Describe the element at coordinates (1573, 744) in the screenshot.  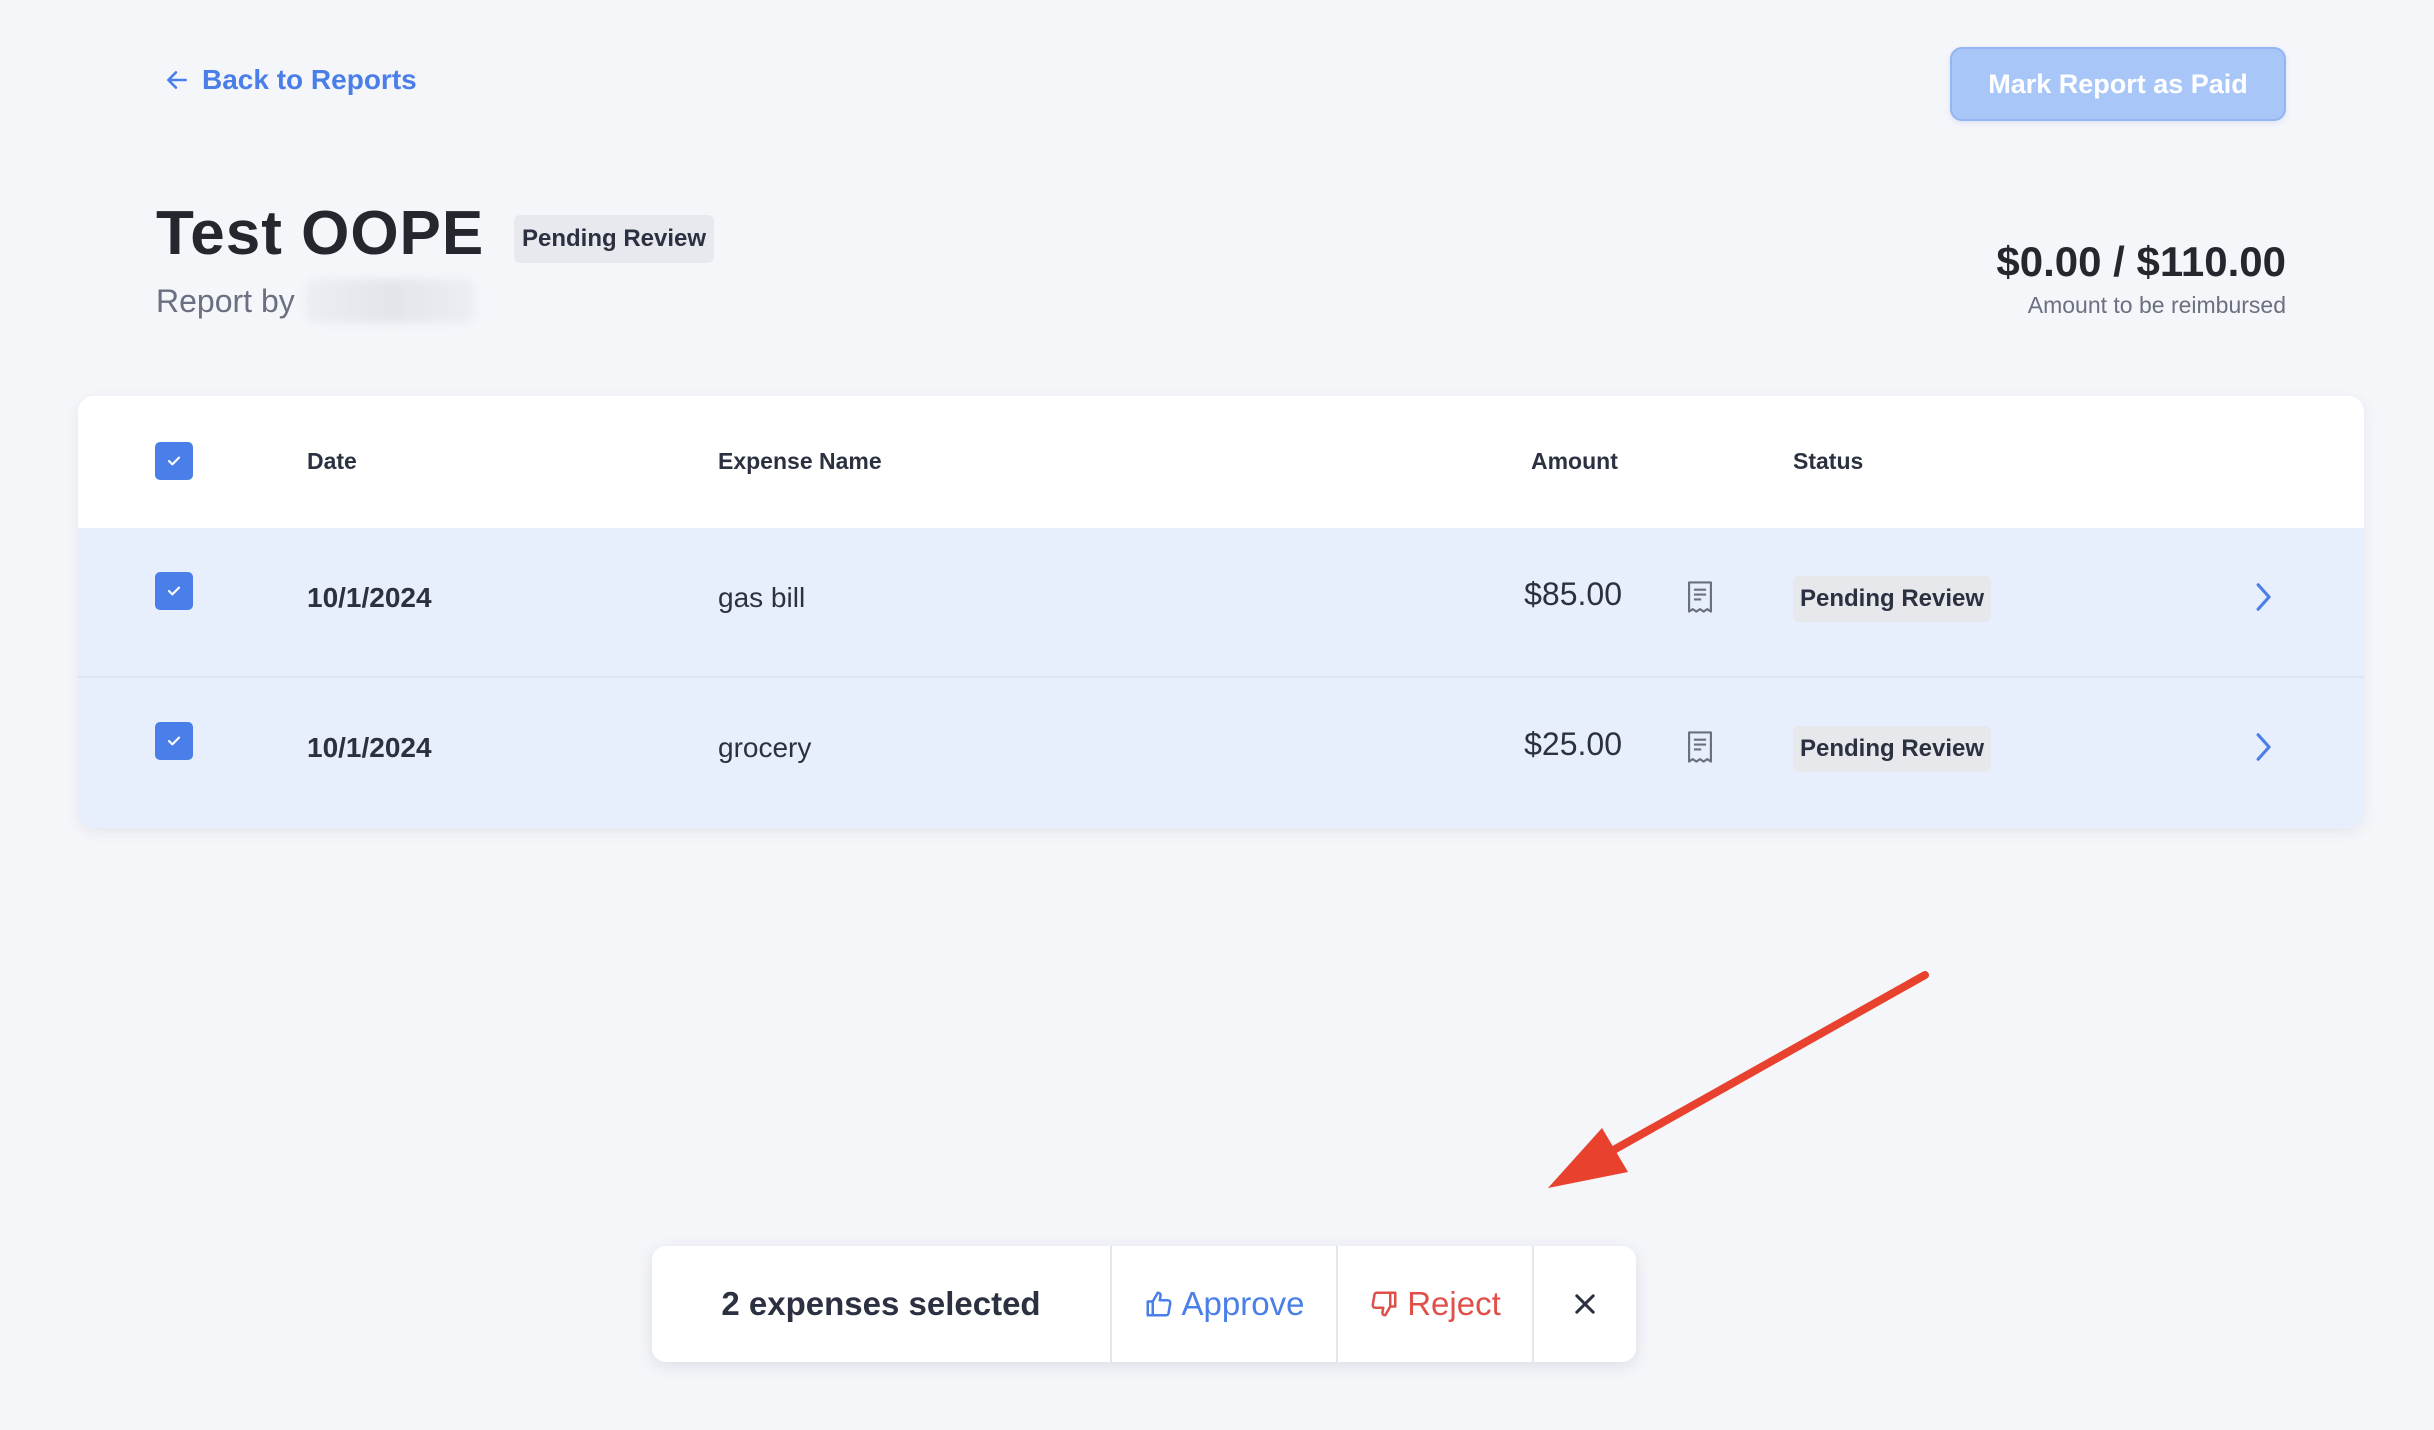
I see `row-amount: $25.00` at that location.